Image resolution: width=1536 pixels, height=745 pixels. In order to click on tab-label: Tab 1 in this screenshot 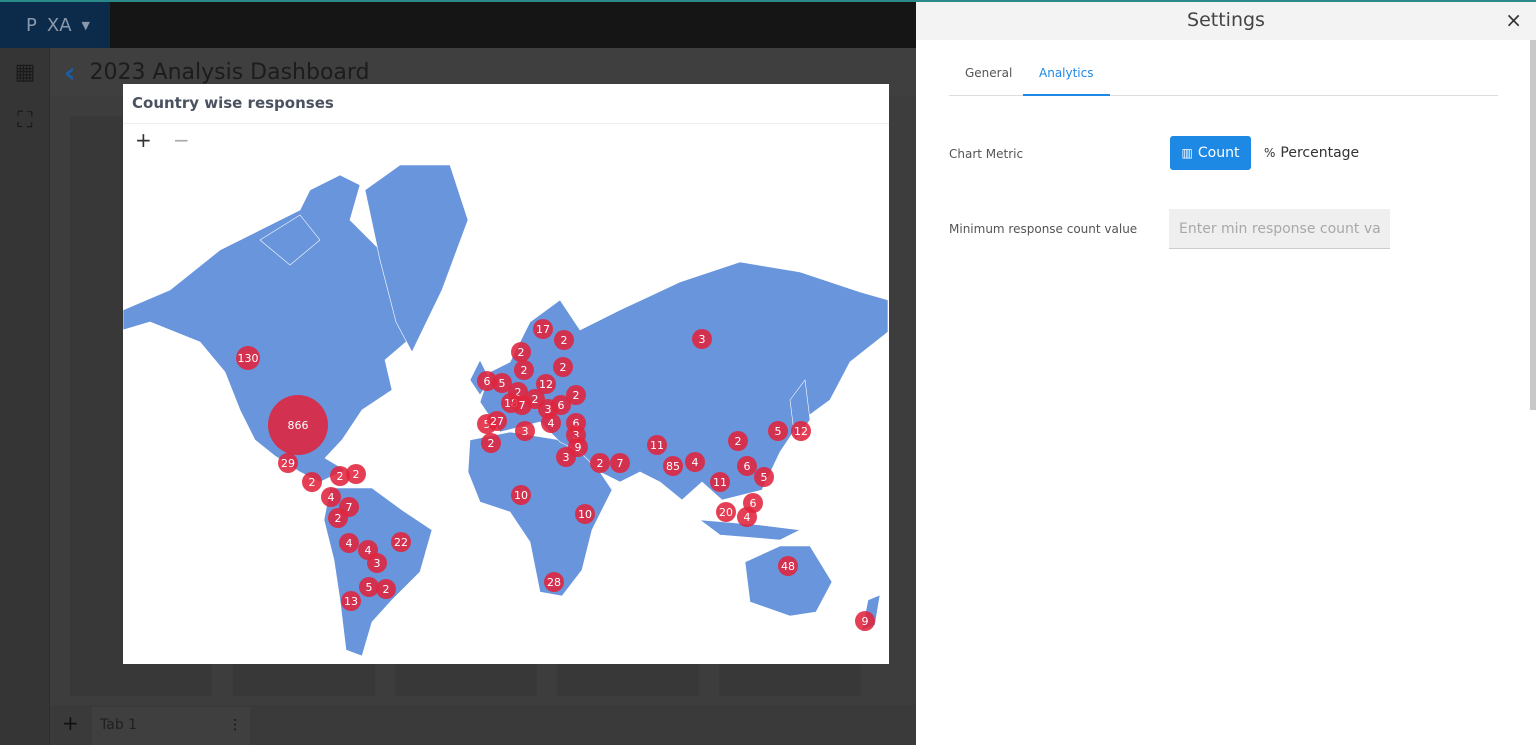, I will do `click(119, 725)`.